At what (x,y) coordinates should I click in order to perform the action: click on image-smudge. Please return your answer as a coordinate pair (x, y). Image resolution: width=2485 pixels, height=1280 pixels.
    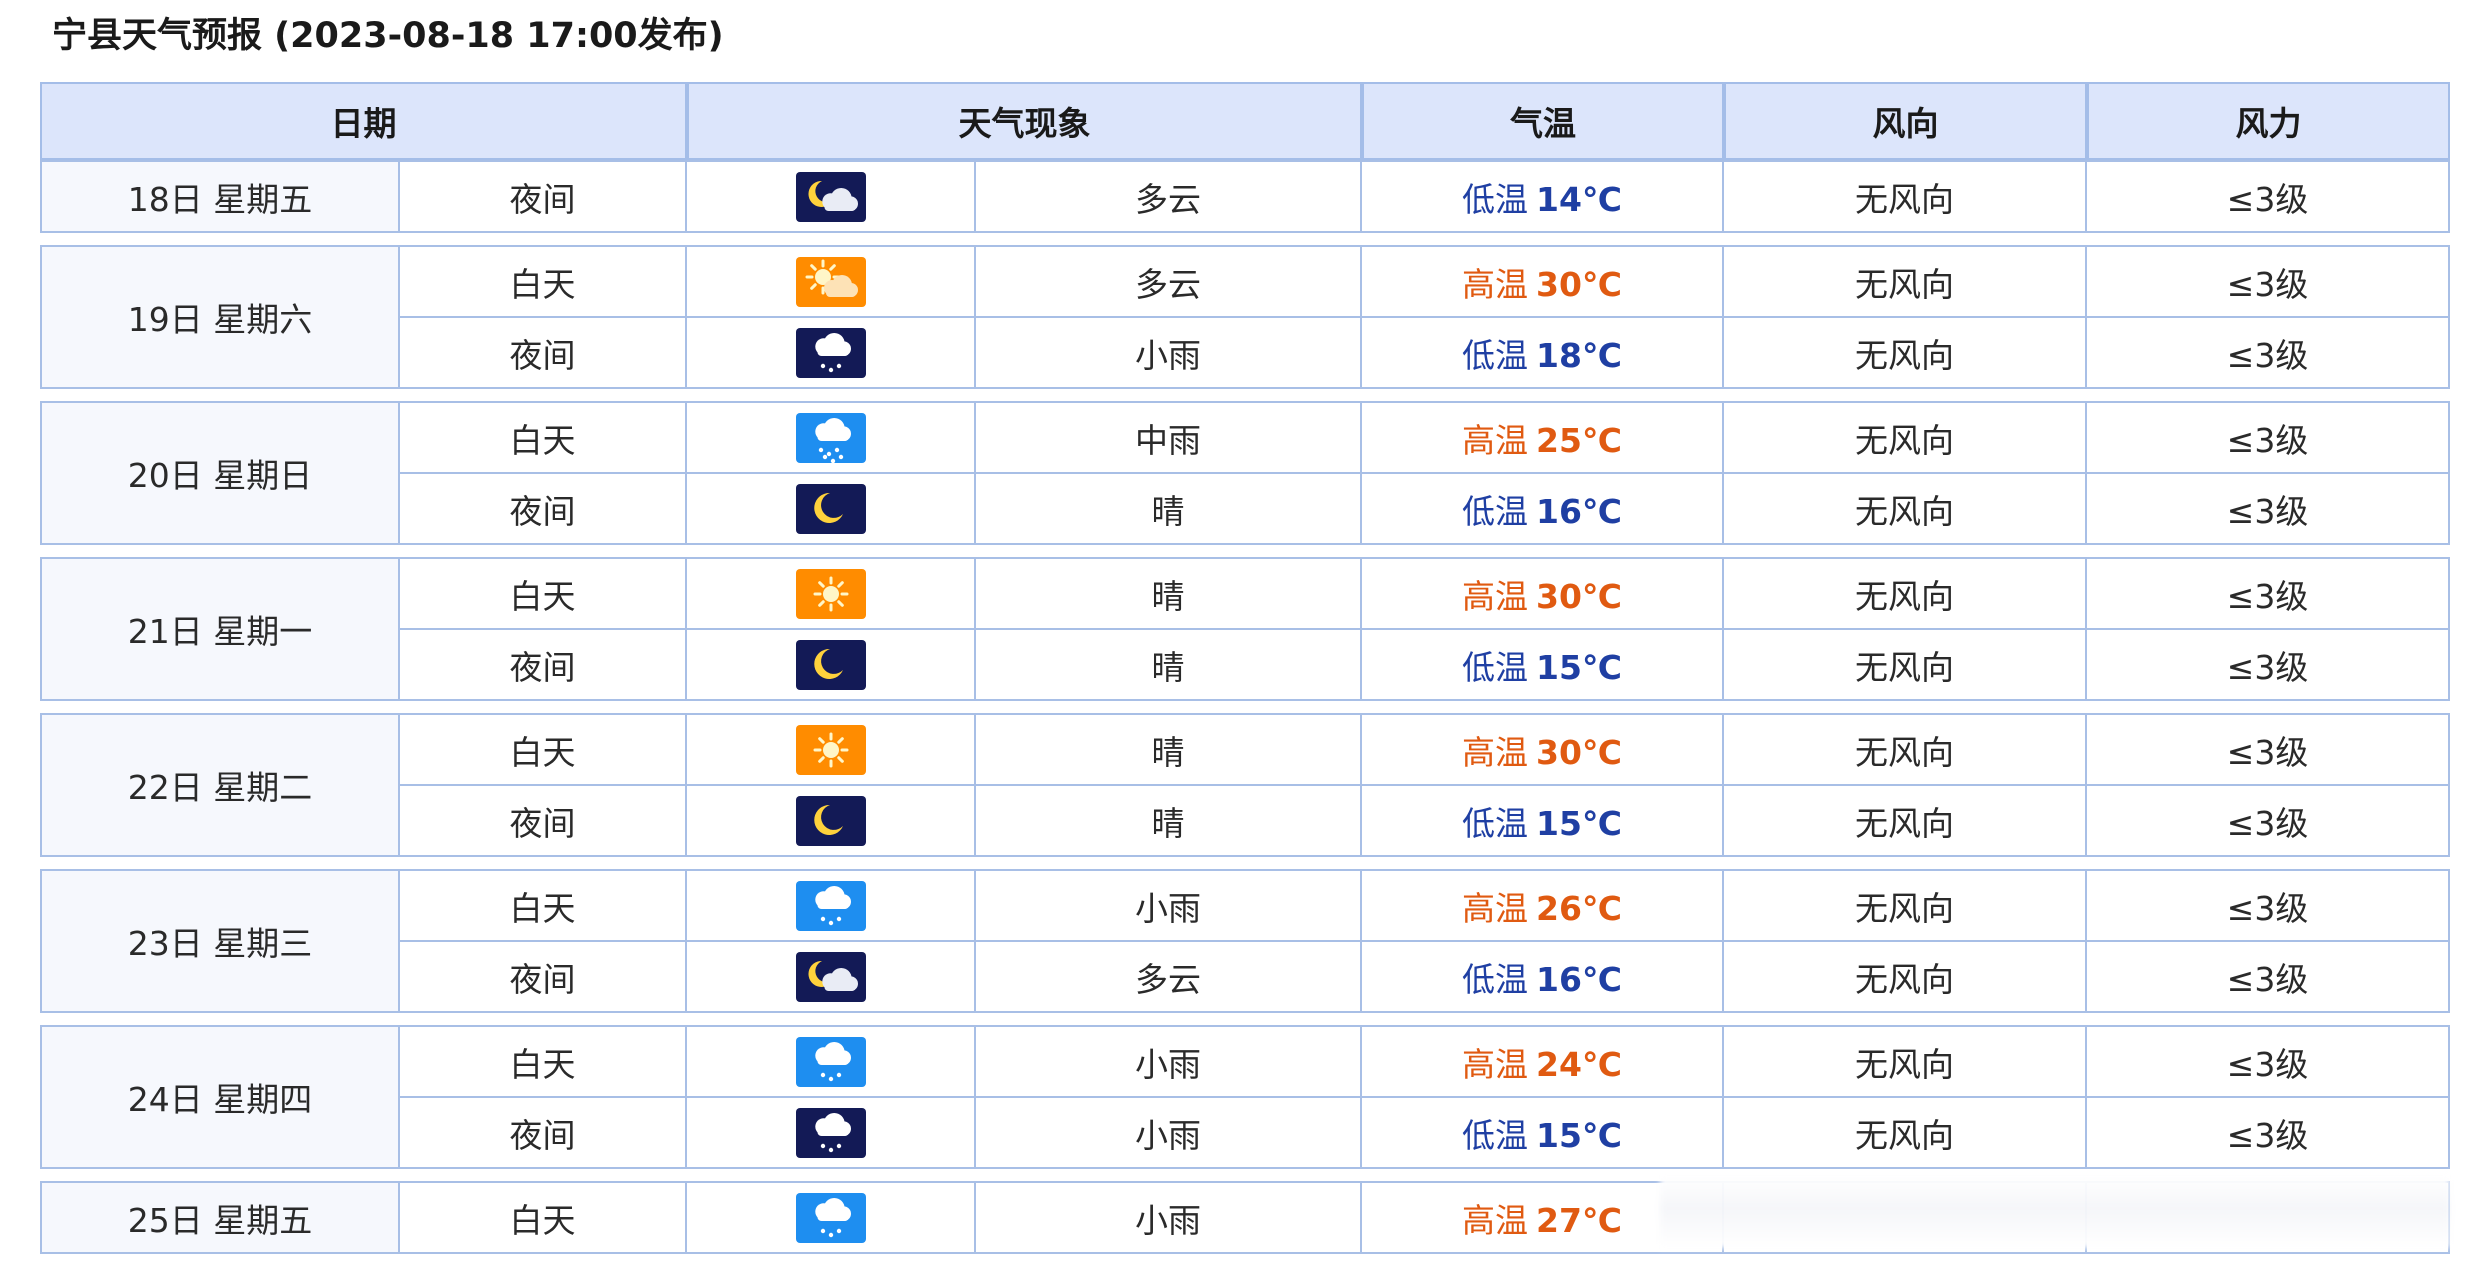
    Looking at the image, I should click on (2055, 1212).